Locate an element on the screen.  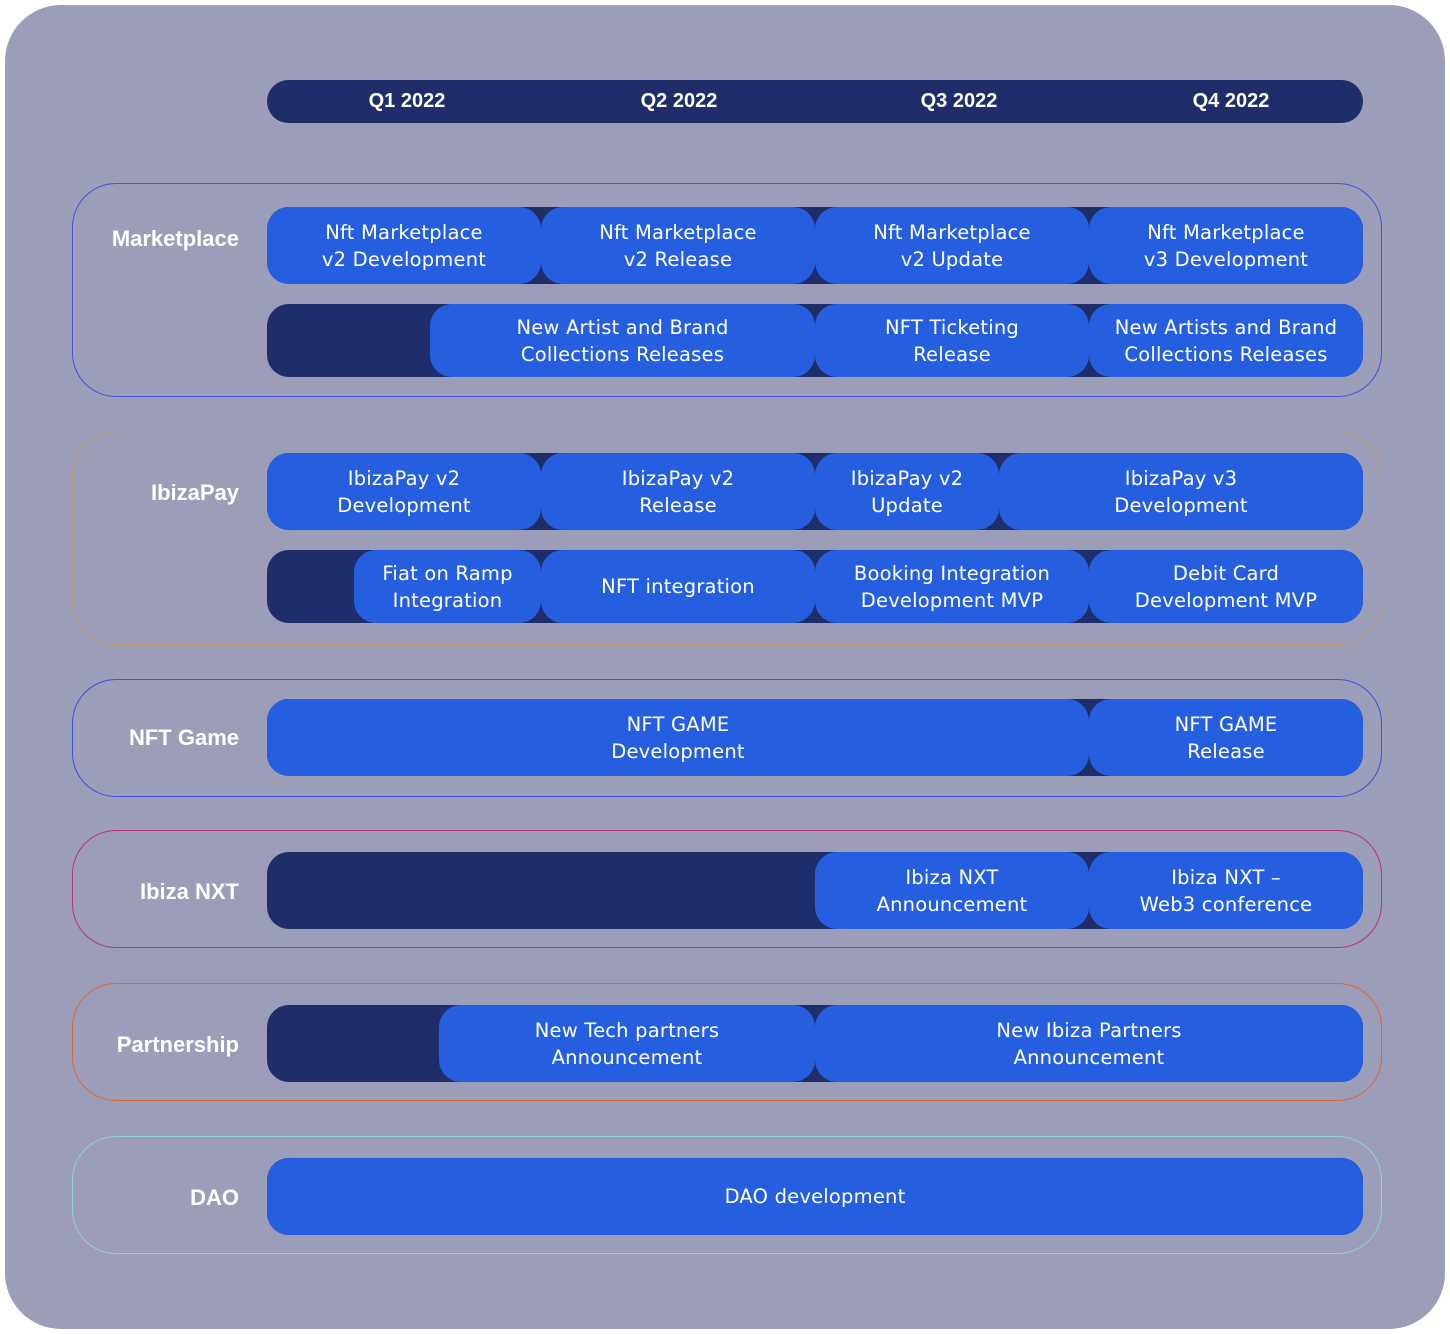
section-label-partnership: Partnership is located at coordinates (177, 1044).